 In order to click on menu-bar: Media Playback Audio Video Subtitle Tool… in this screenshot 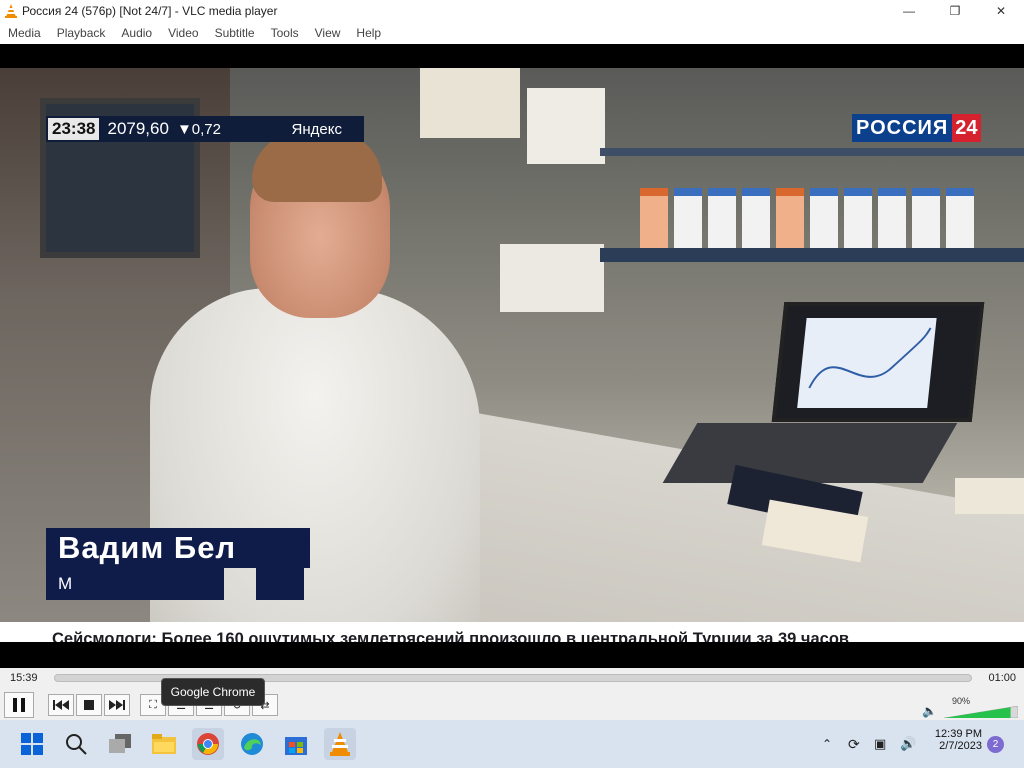, I will do `click(512, 33)`.